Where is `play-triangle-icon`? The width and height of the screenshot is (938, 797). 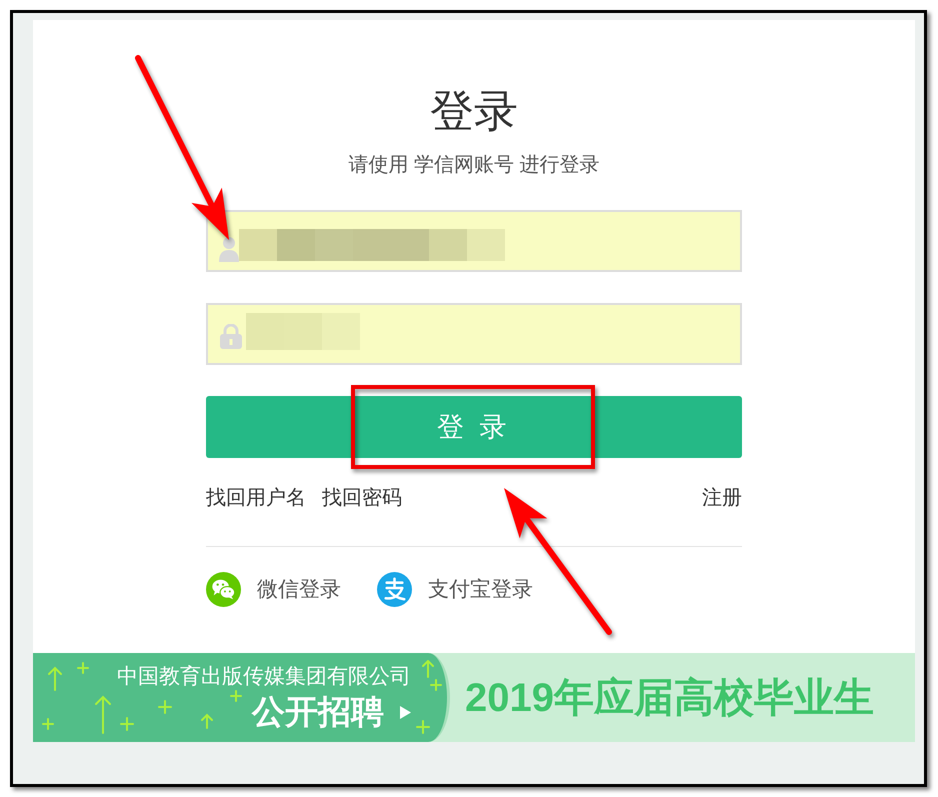
play-triangle-icon is located at coordinates (405, 712).